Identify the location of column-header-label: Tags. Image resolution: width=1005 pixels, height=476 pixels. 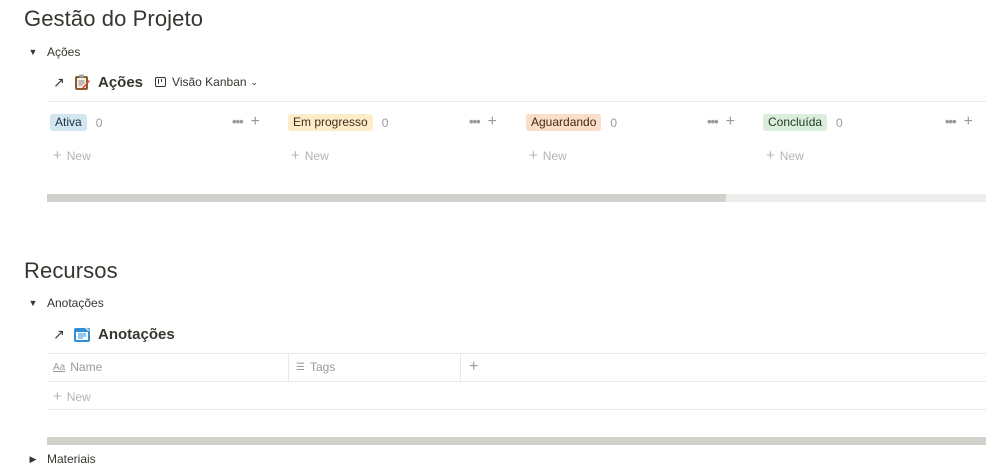
(322, 367).